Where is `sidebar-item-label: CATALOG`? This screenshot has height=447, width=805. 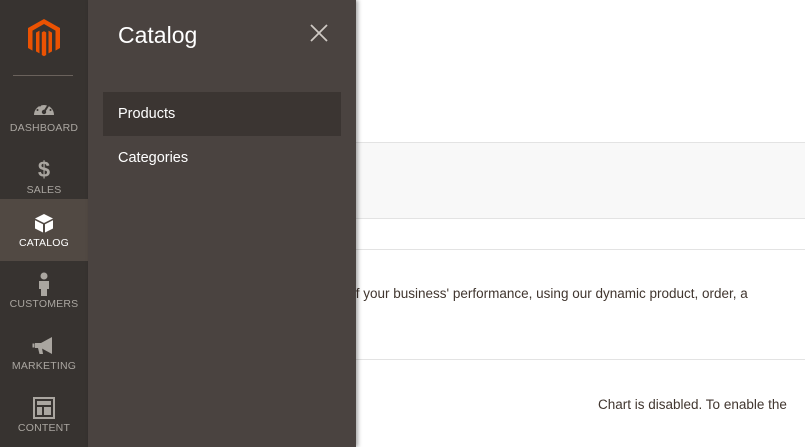
sidebar-item-label: CATALOG is located at coordinates (44, 243).